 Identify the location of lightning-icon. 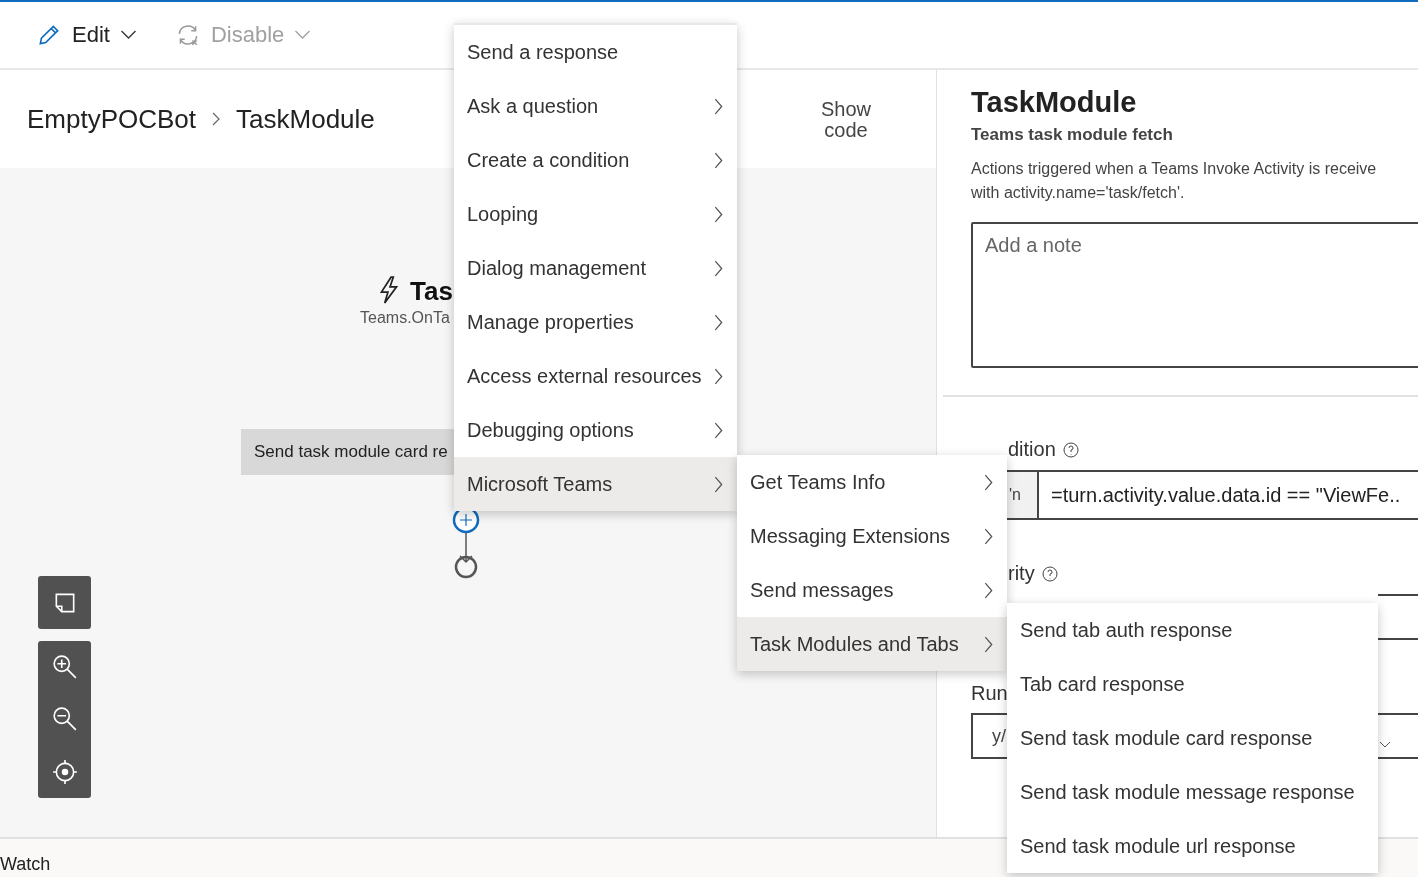
(389, 290).